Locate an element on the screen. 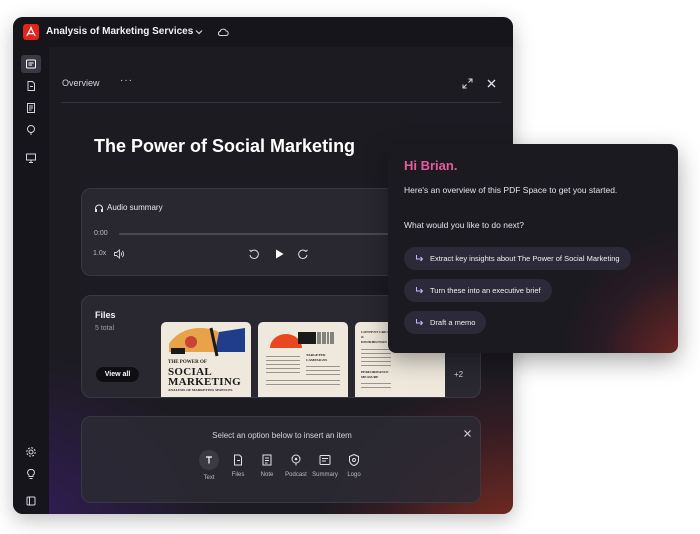  gear-icon is located at coordinates (31, 452).